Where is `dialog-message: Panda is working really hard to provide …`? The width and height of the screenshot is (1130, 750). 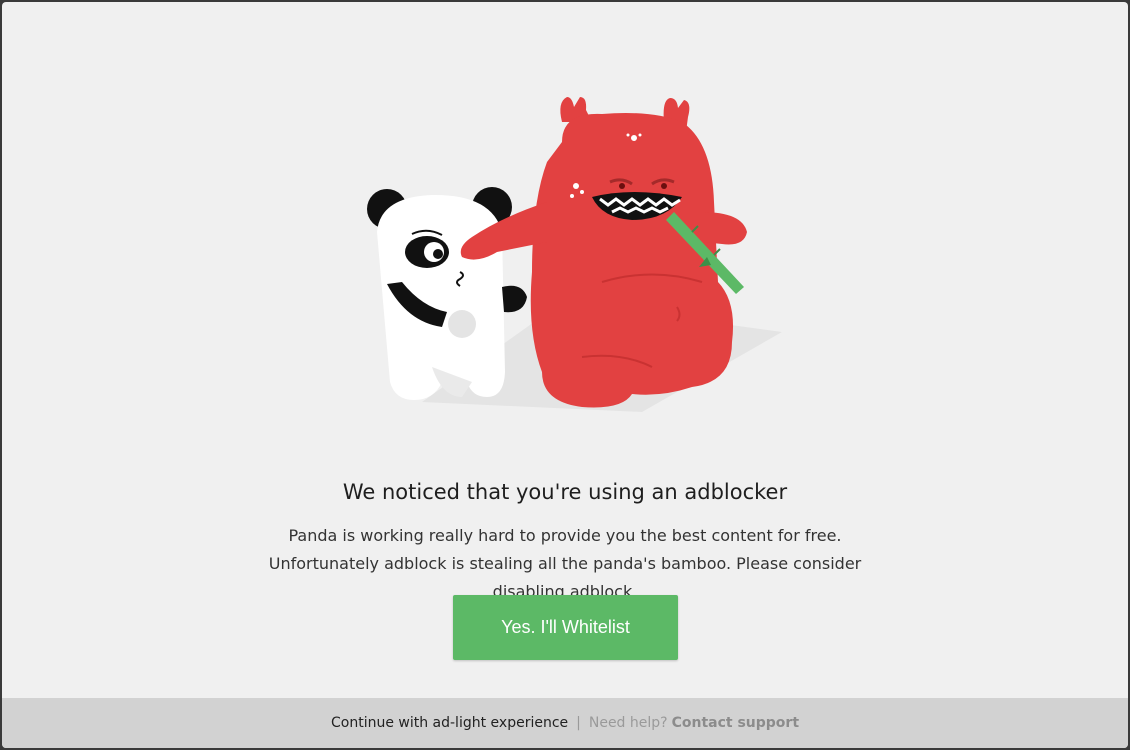 dialog-message: Panda is working really hard to provide … is located at coordinates (565, 563).